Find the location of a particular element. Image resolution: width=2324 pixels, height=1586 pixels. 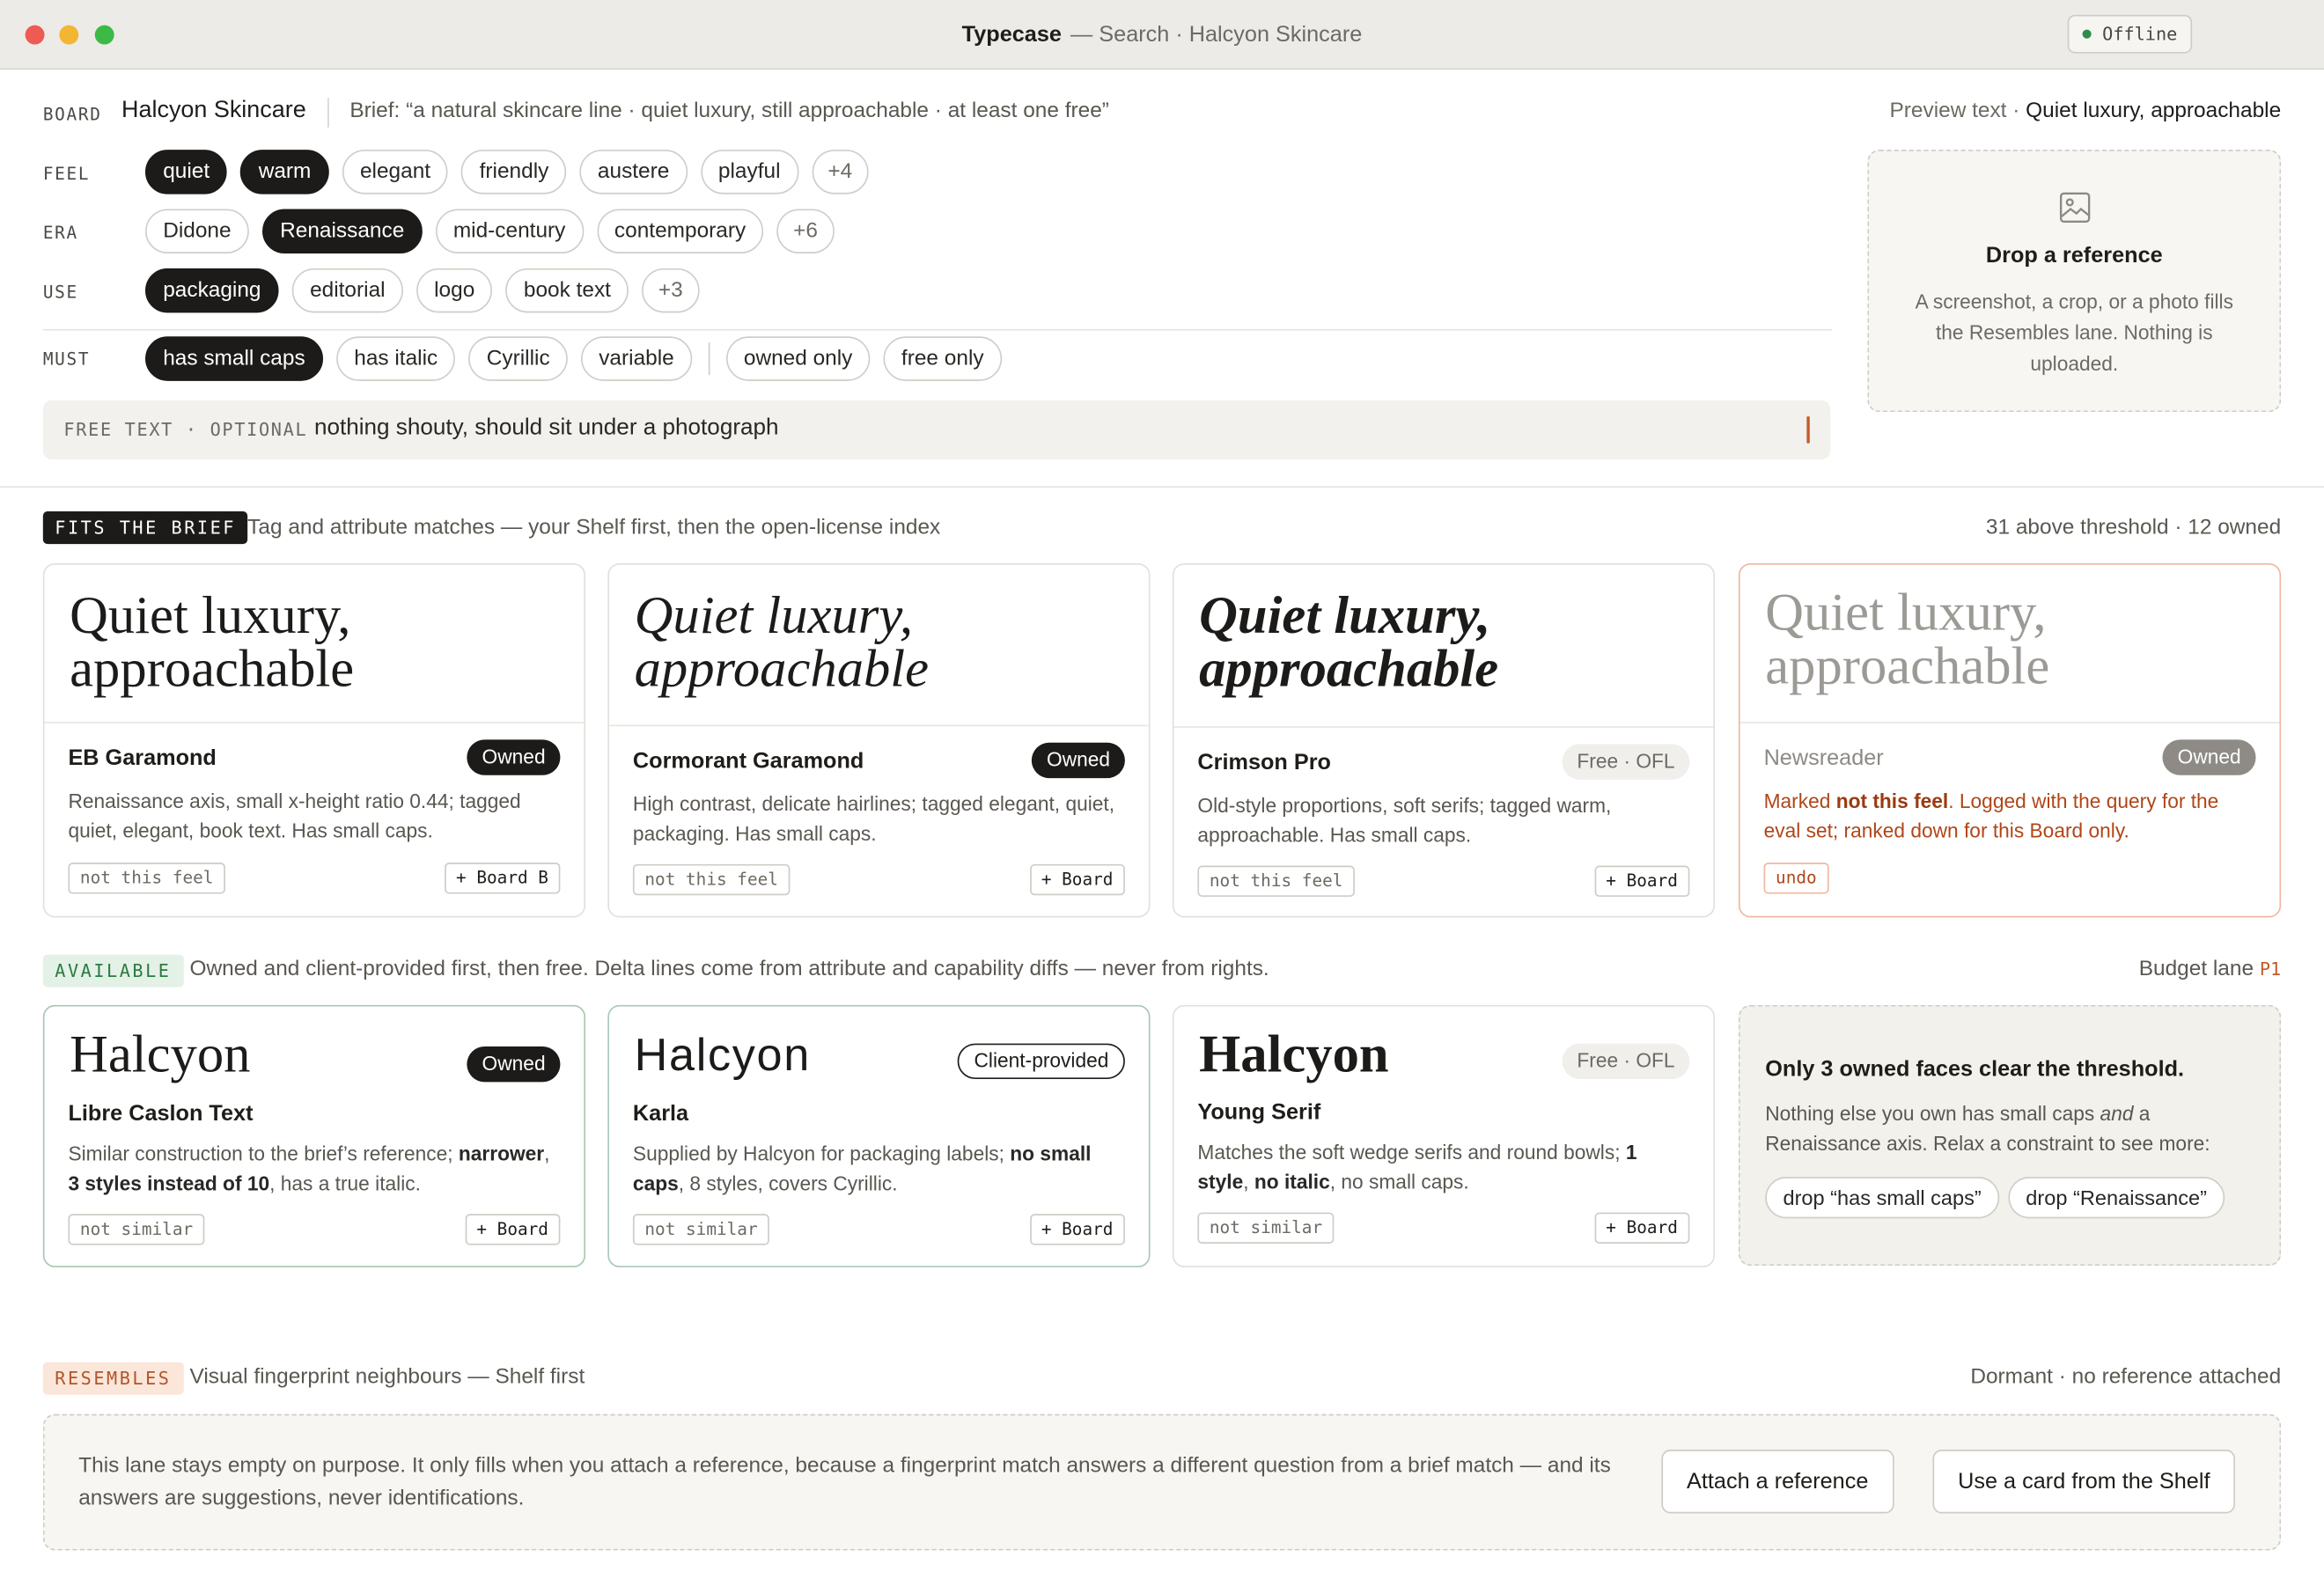

drop-small-caps-button: drop “has small caps” is located at coordinates (1882, 1198).